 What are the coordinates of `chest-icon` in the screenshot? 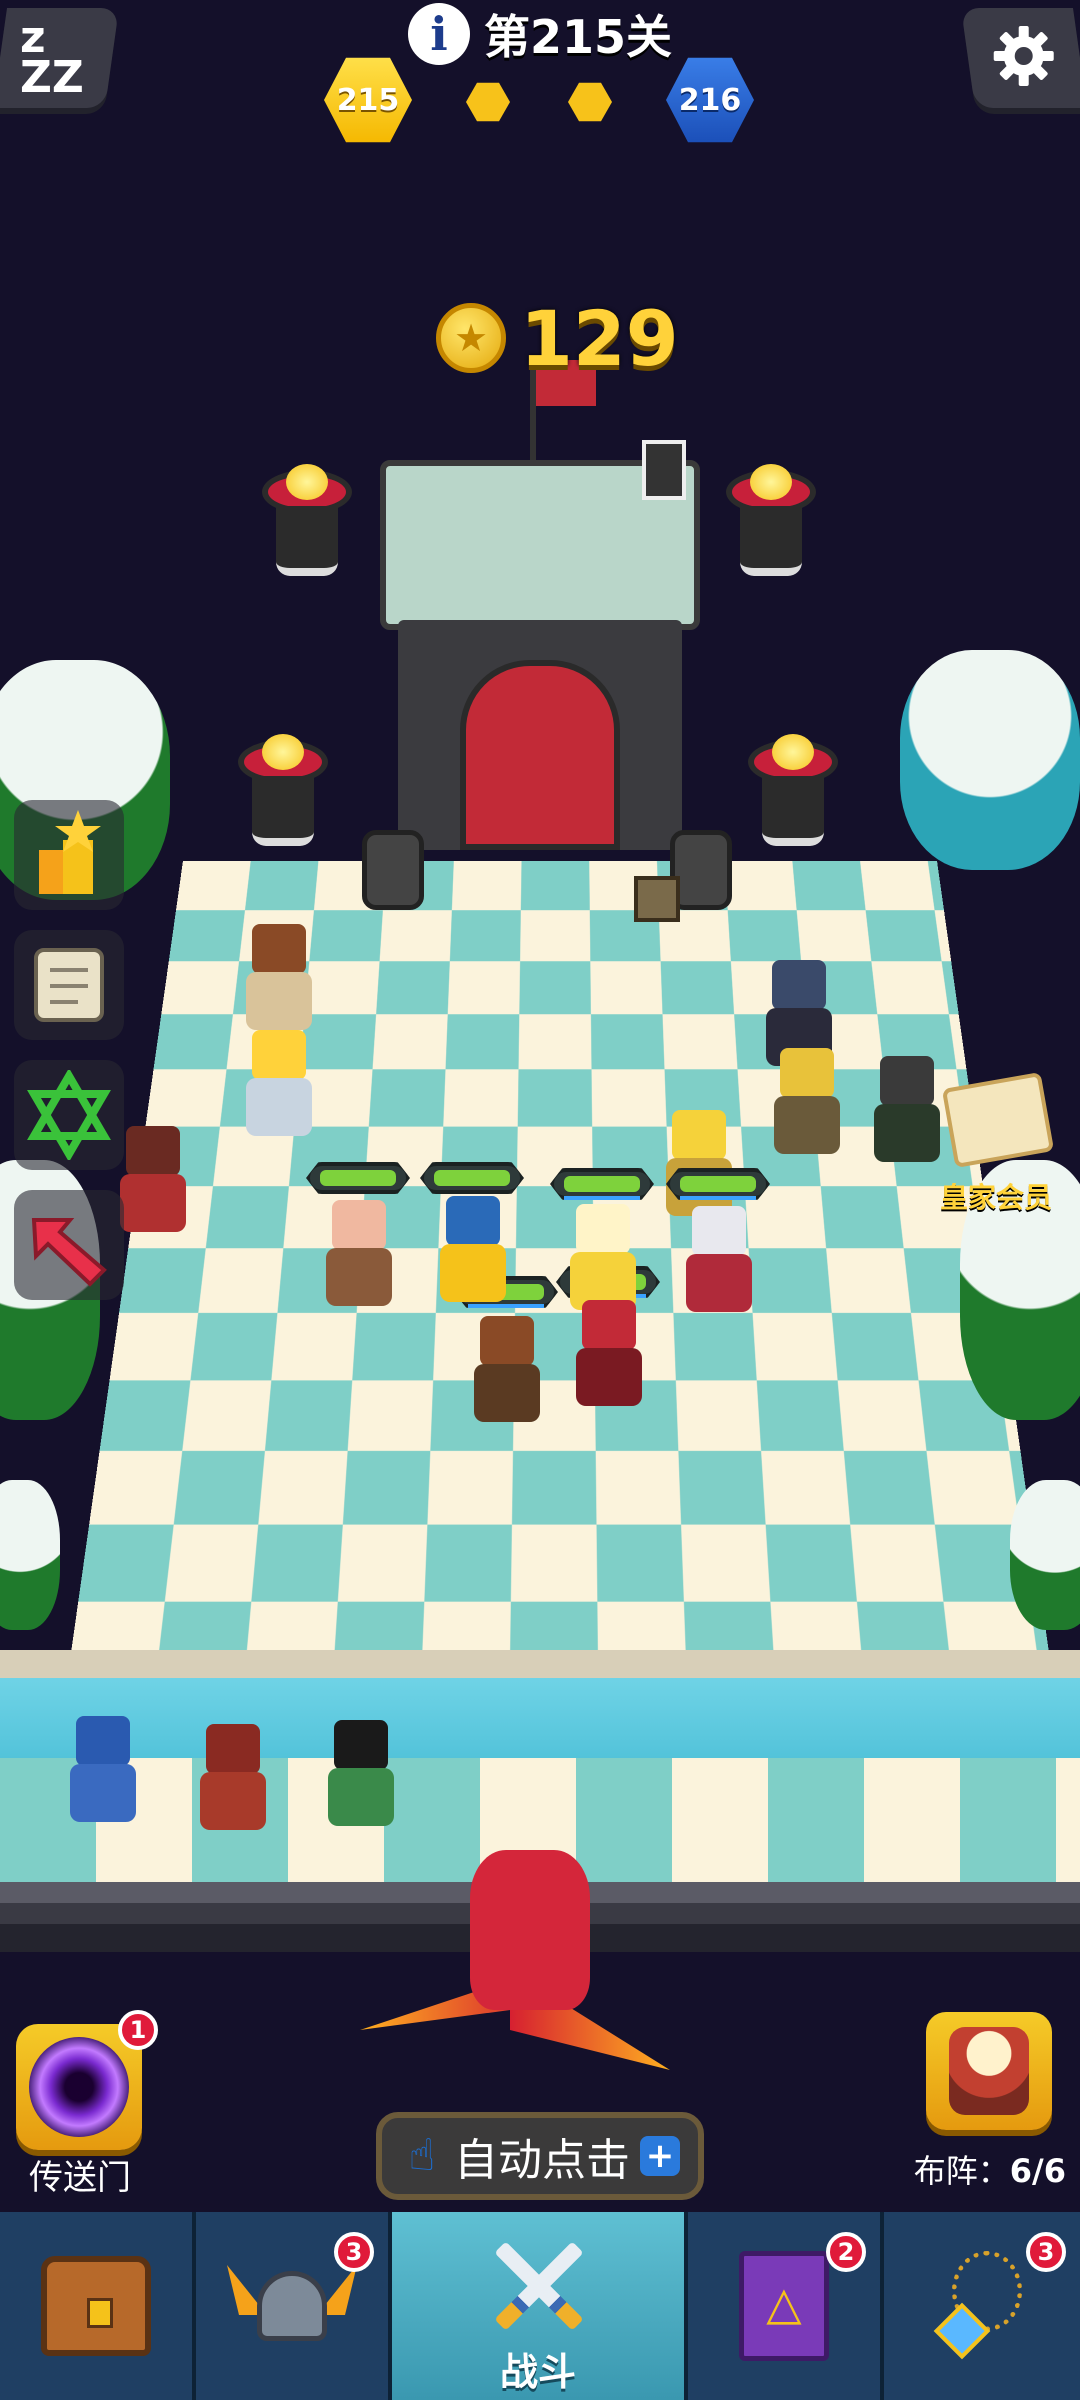 It's located at (96, 2306).